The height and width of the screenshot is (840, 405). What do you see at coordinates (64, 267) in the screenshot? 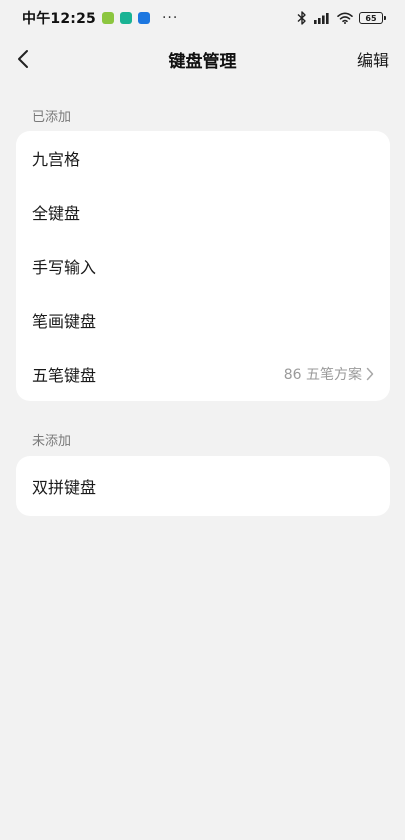
I see `keyboard-item-label: 手写输入` at bounding box center [64, 267].